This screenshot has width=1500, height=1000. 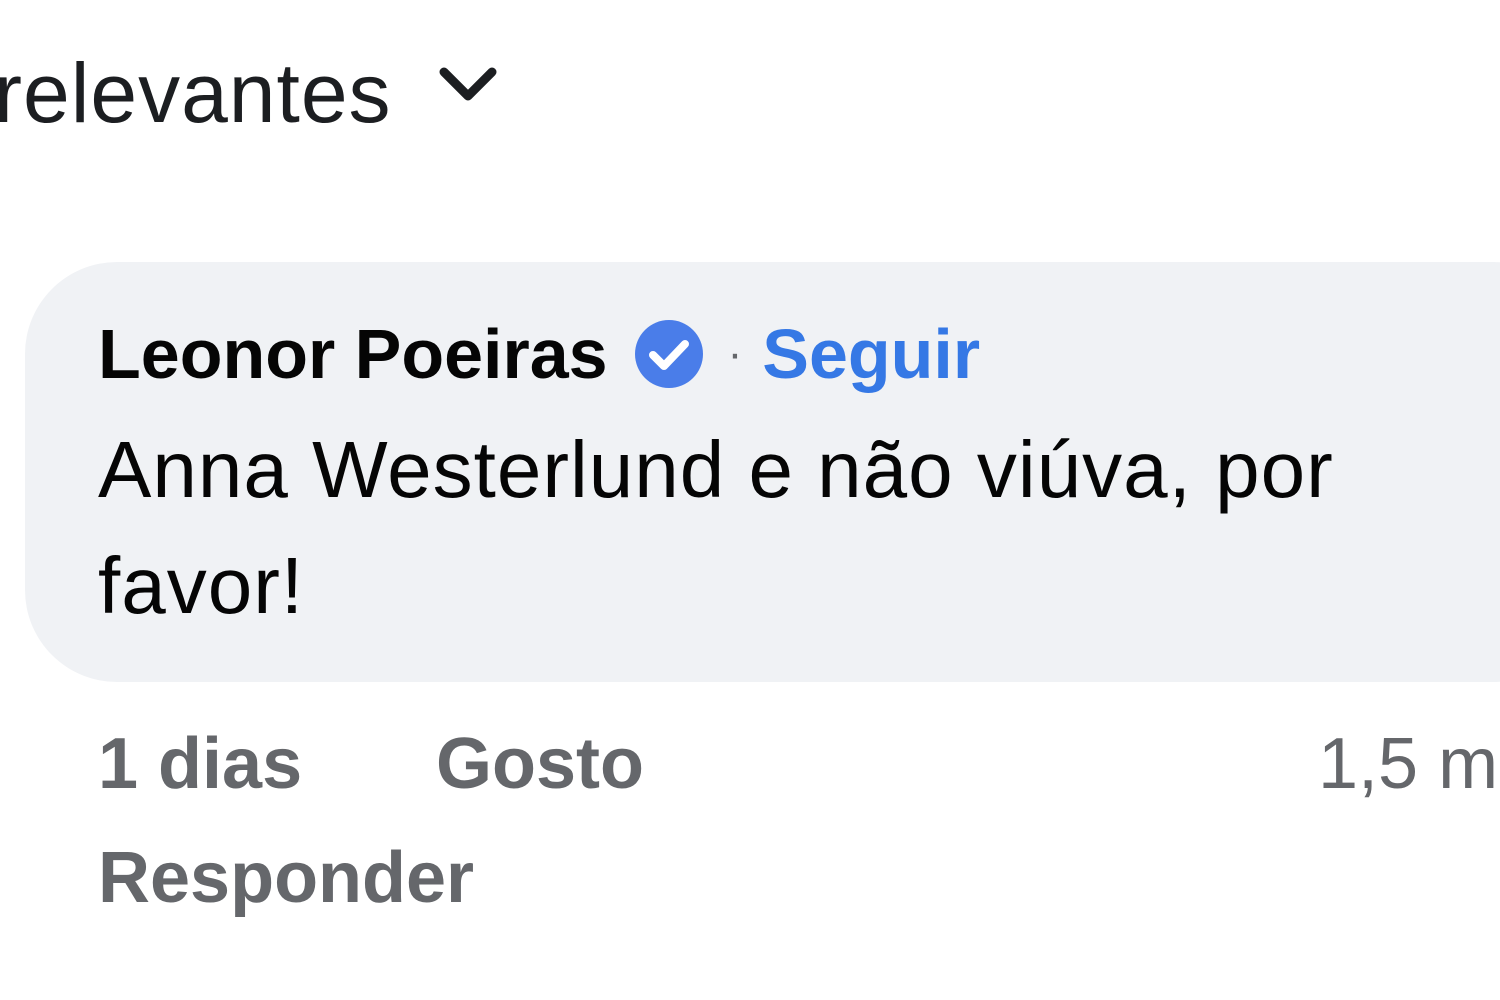 What do you see at coordinates (1408, 764) in the screenshot?
I see `reaction-count: 1,5 m` at bounding box center [1408, 764].